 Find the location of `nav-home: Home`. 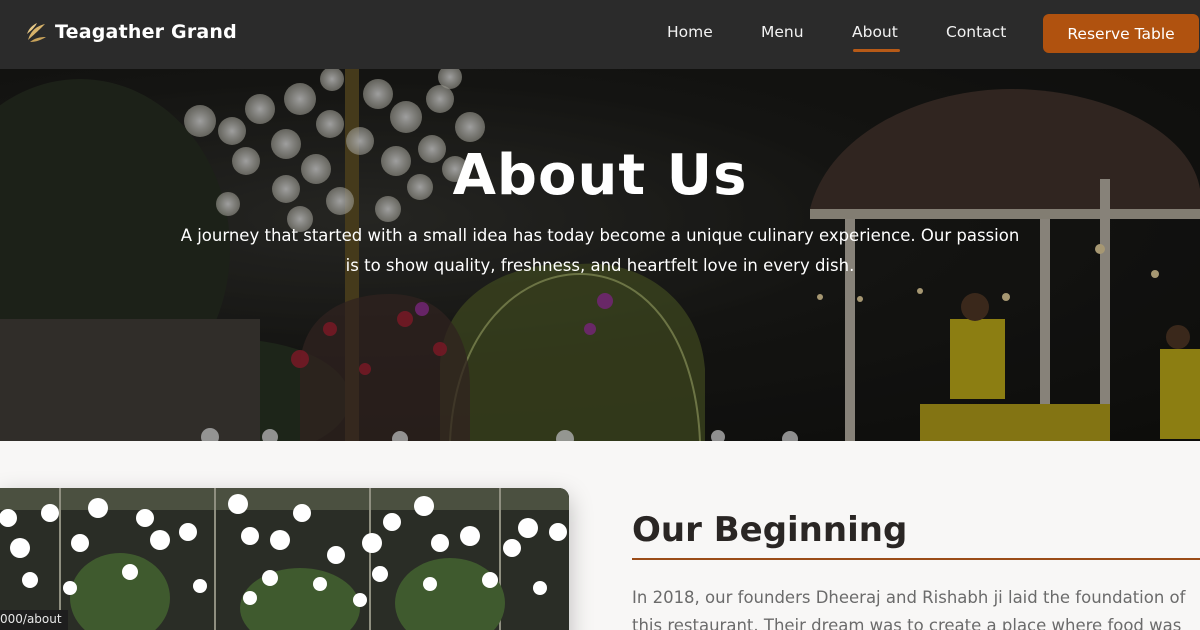

nav-home: Home is located at coordinates (690, 32).